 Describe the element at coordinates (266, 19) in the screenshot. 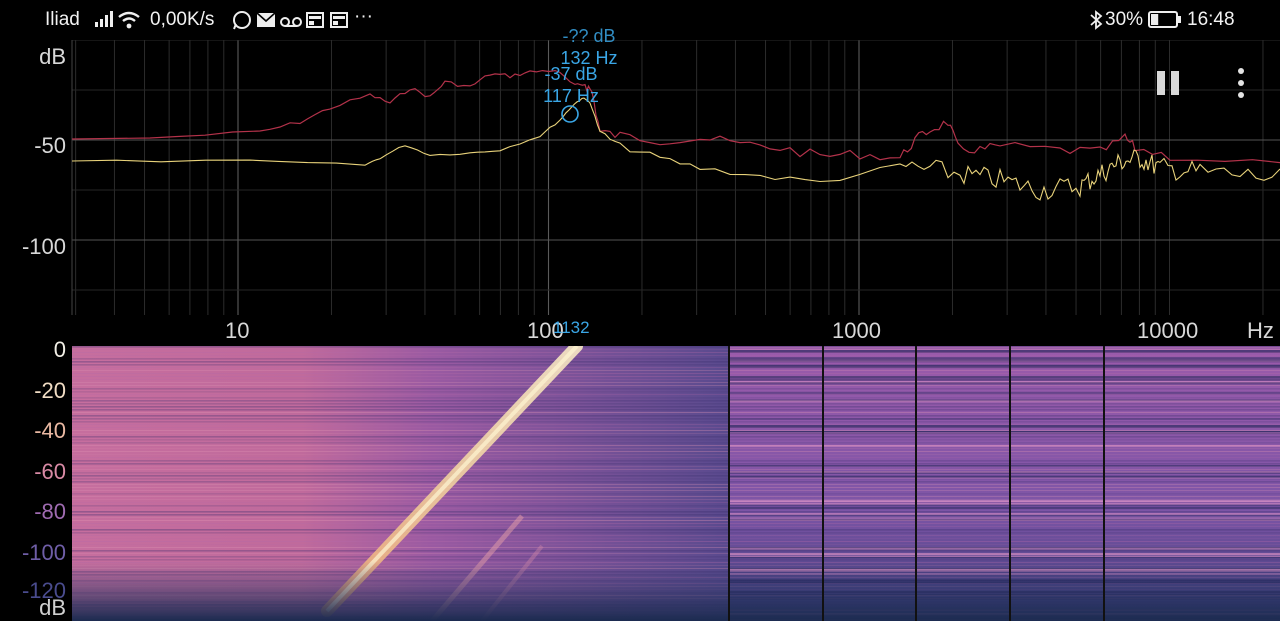

I see `mail-icon` at that location.